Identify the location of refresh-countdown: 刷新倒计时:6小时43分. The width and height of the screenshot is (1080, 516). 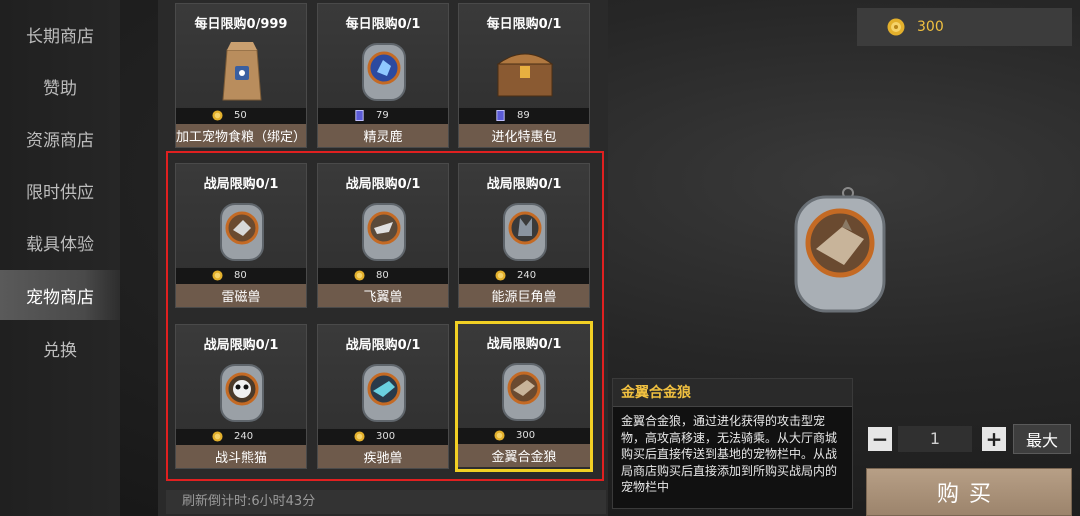
(386, 502).